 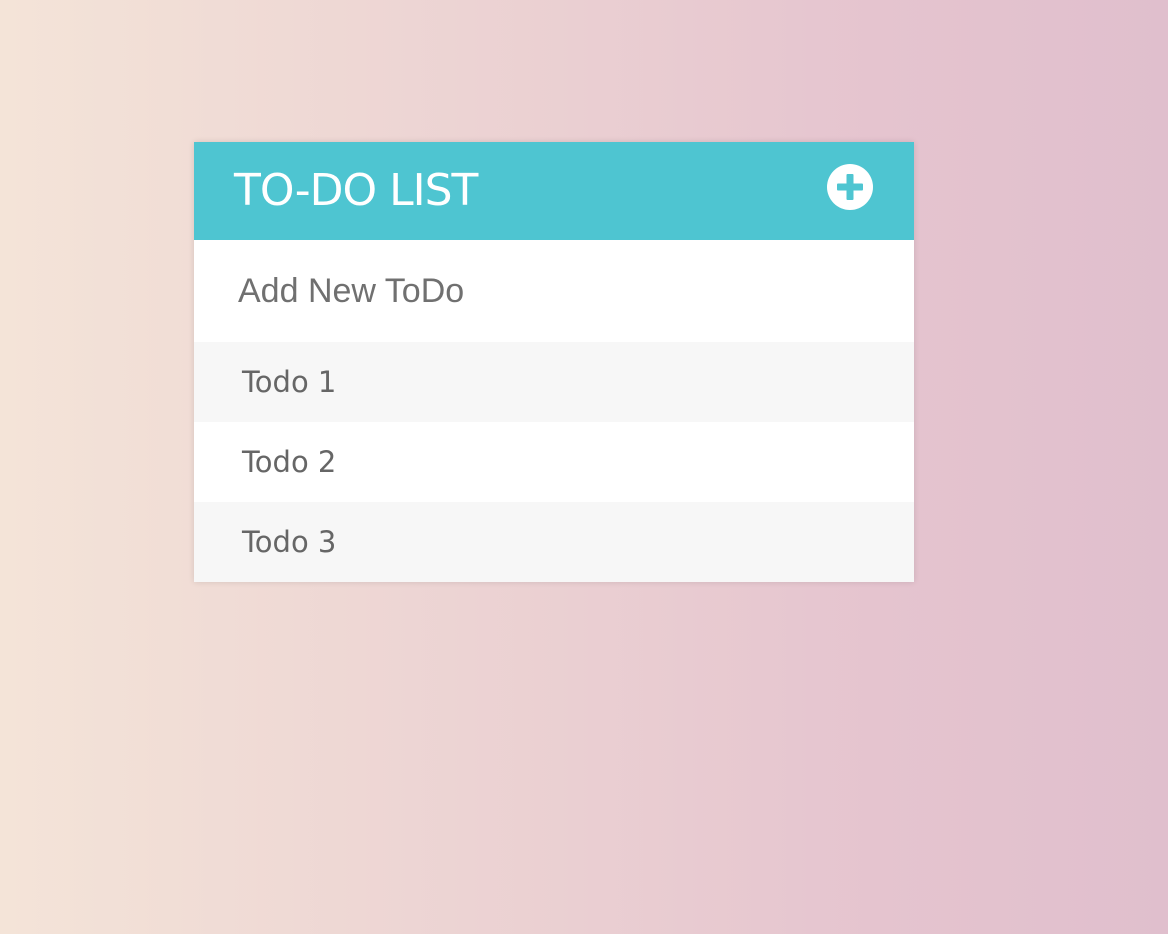 What do you see at coordinates (554, 291) in the screenshot?
I see `new-todo-input` at bounding box center [554, 291].